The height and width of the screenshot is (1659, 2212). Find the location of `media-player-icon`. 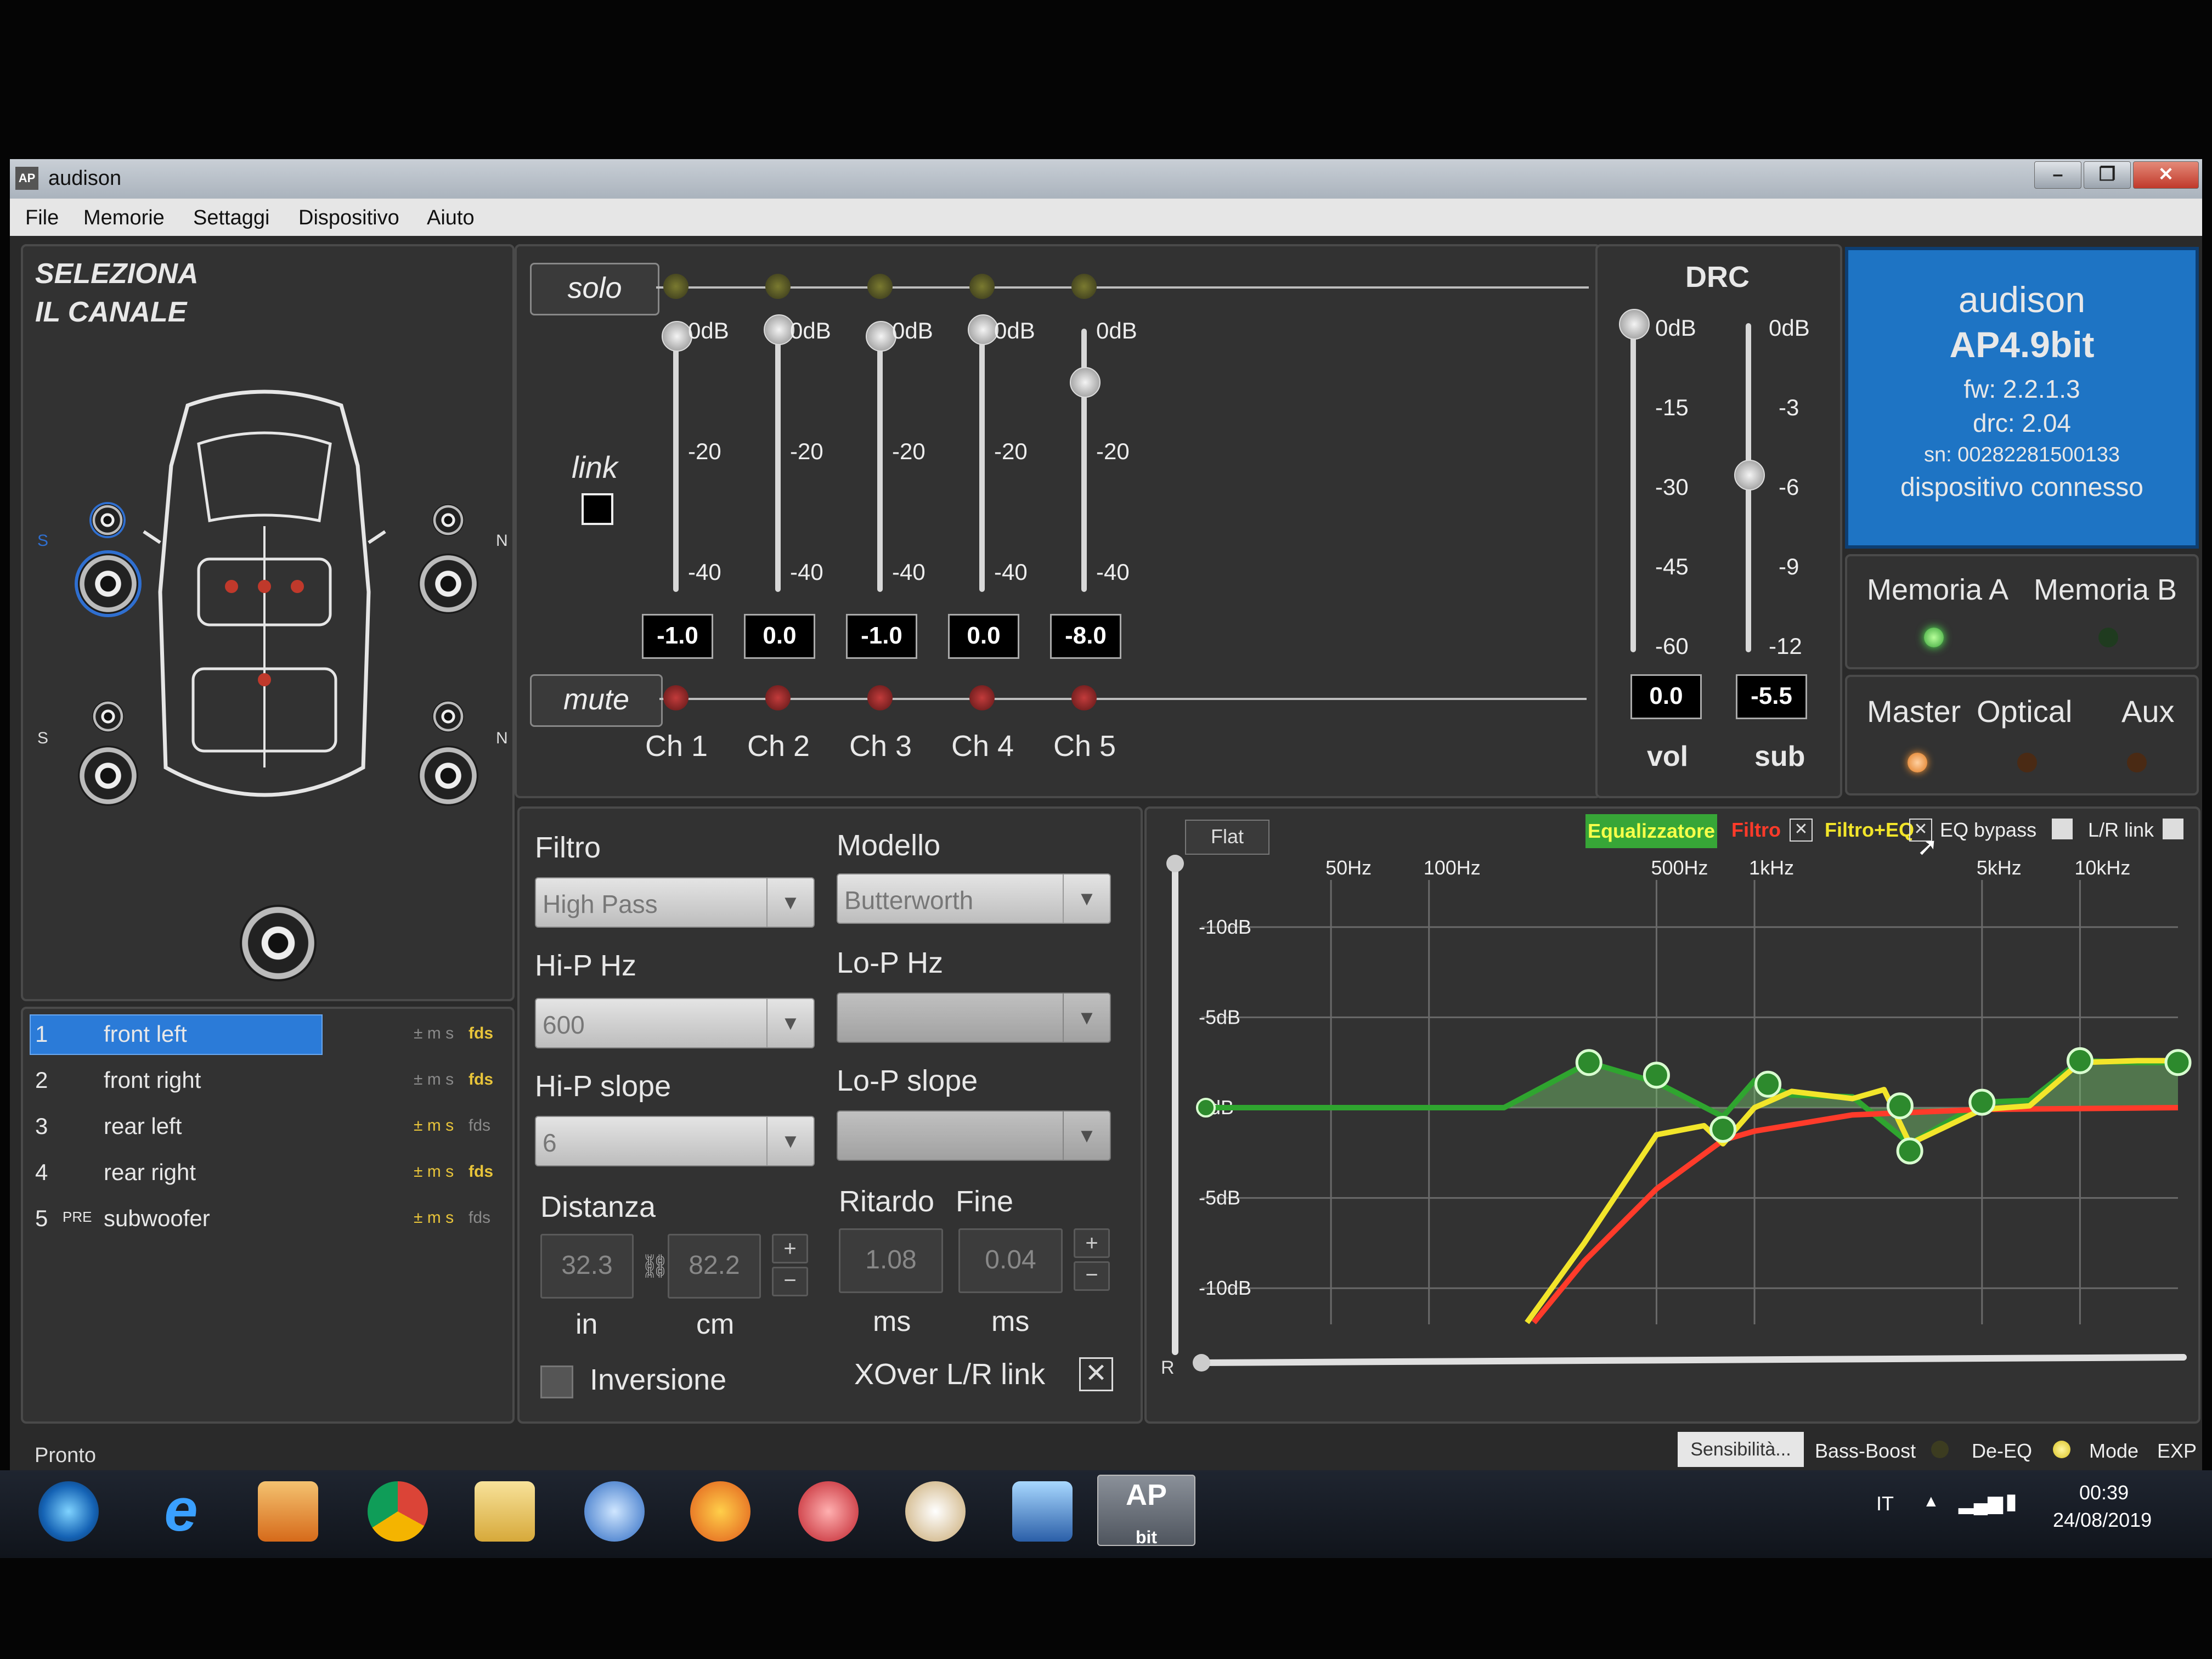

media-player-icon is located at coordinates (288, 1511).